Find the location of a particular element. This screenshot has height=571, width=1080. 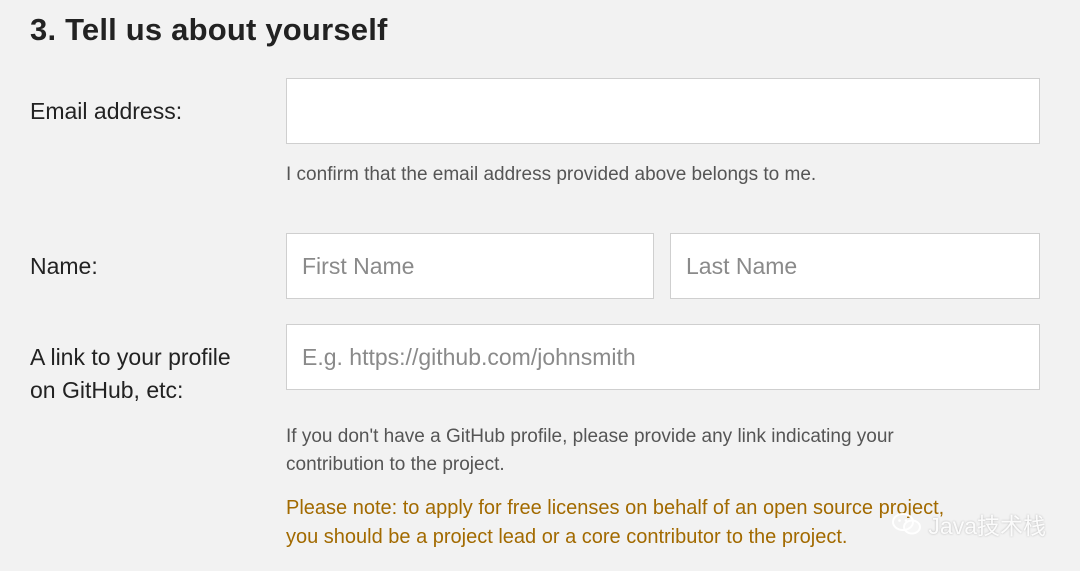

wechat-icon is located at coordinates (907, 524).